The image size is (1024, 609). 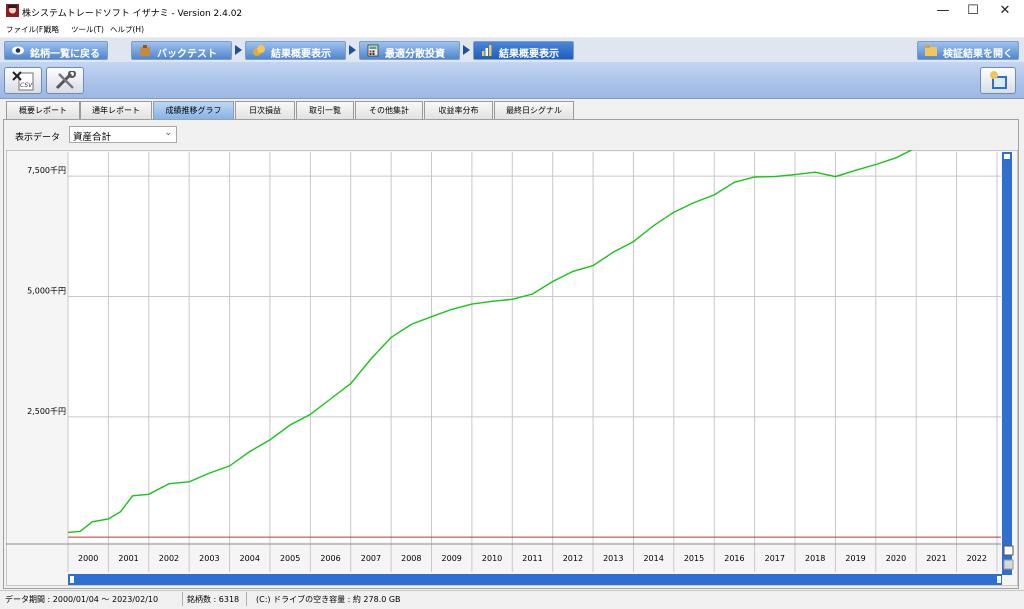 I want to click on x-tick-label: 2012, so click(x=573, y=558).